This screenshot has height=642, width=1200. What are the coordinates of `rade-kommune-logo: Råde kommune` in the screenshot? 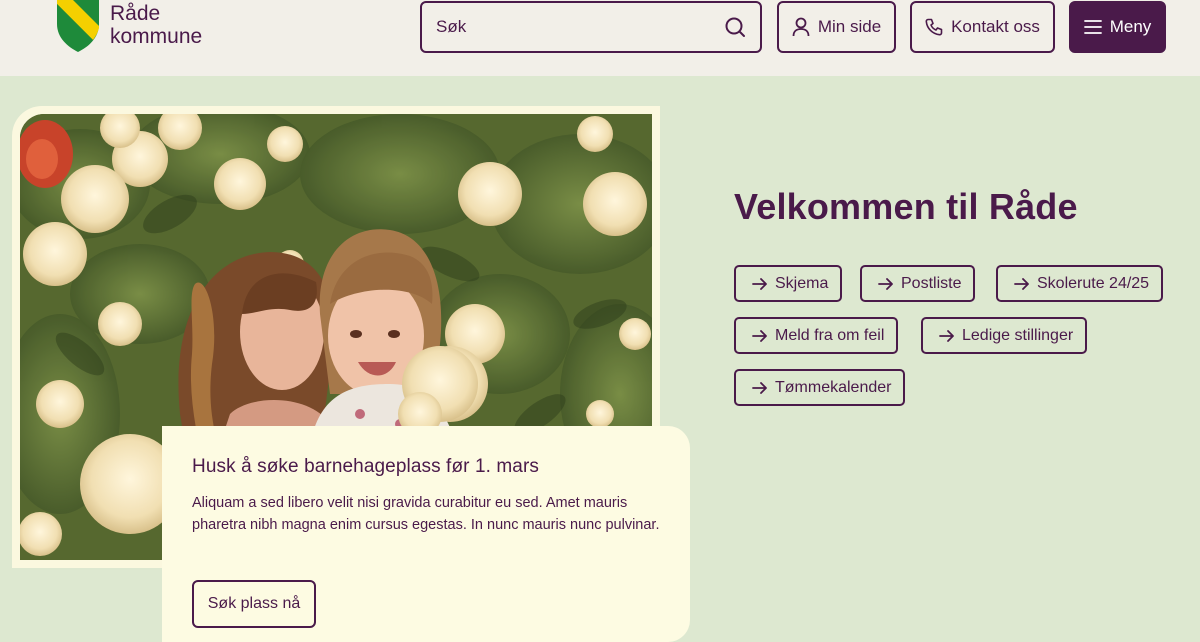 It's located at (136, 27).